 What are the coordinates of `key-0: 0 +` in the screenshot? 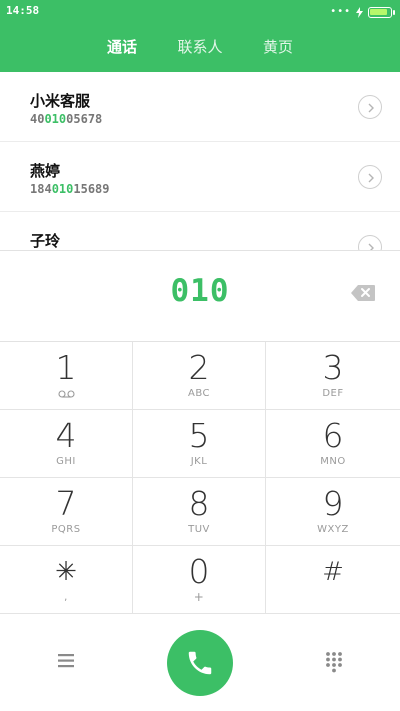 It's located at (199, 580).